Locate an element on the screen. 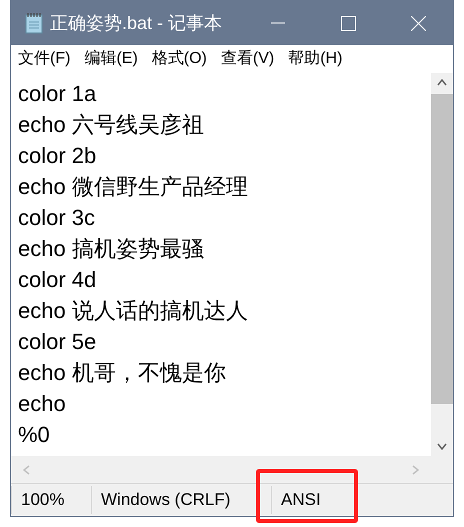  text-line: echo is located at coordinates (42, 404).